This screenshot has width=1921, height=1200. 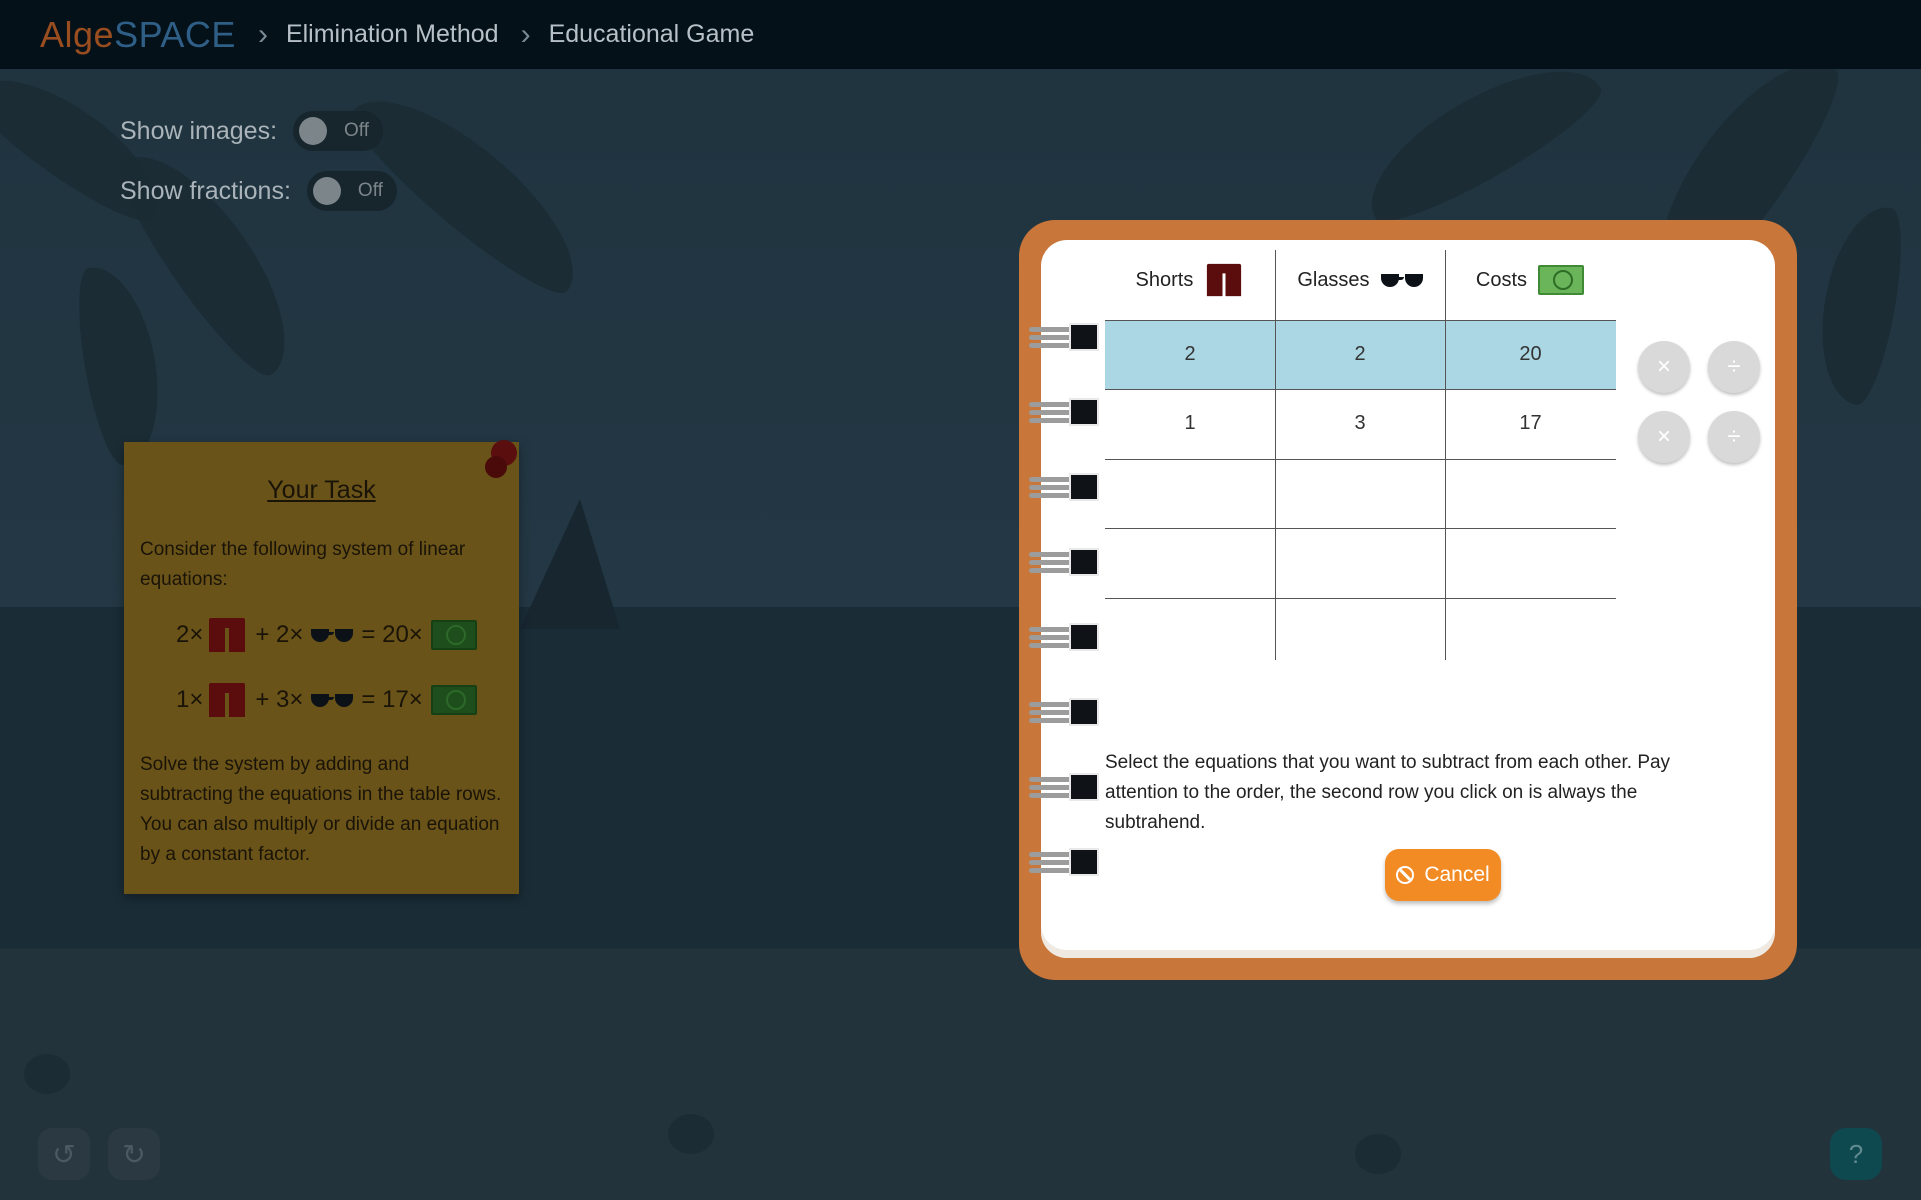 I want to click on task-title: Your Task, so click(x=321, y=490).